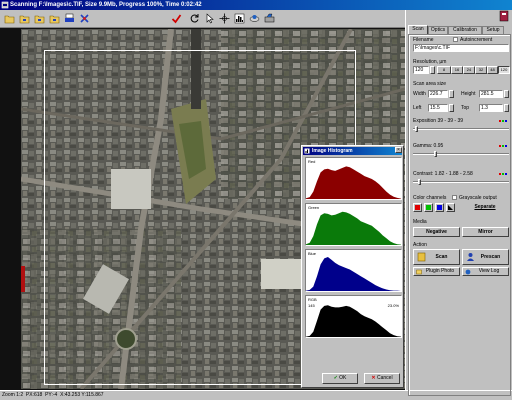 Image resolution: width=512 pixels, height=400 pixels. What do you see at coordinates (490, 257) in the screenshot?
I see `prescan-button-label: Prescan` at bounding box center [490, 257].